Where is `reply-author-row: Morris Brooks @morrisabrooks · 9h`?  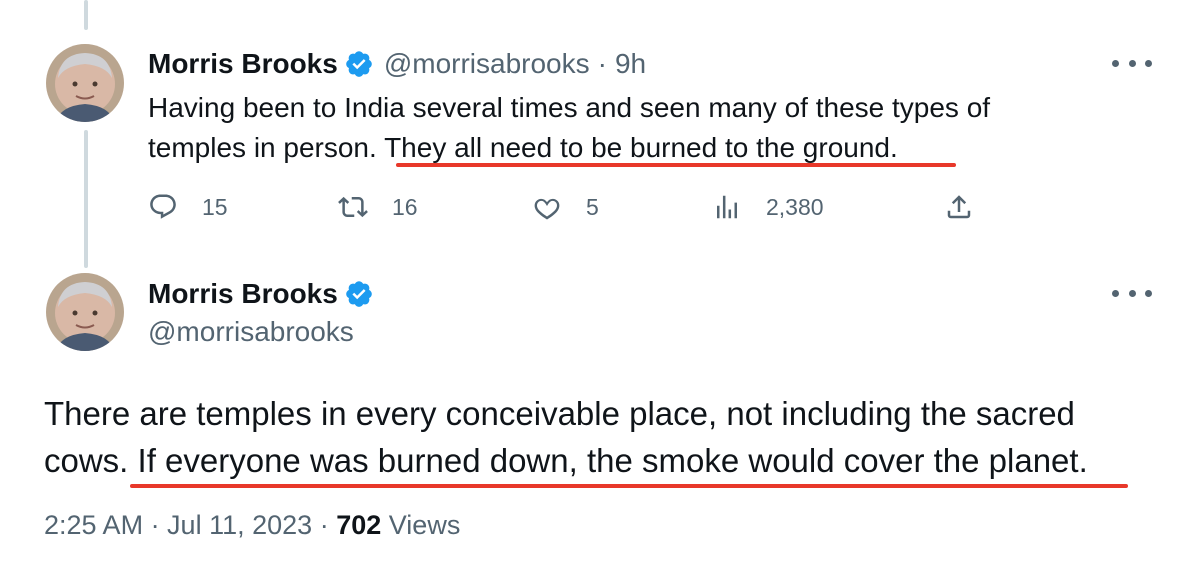 reply-author-row: Morris Brooks @morrisabrooks · 9h is located at coordinates (397, 64).